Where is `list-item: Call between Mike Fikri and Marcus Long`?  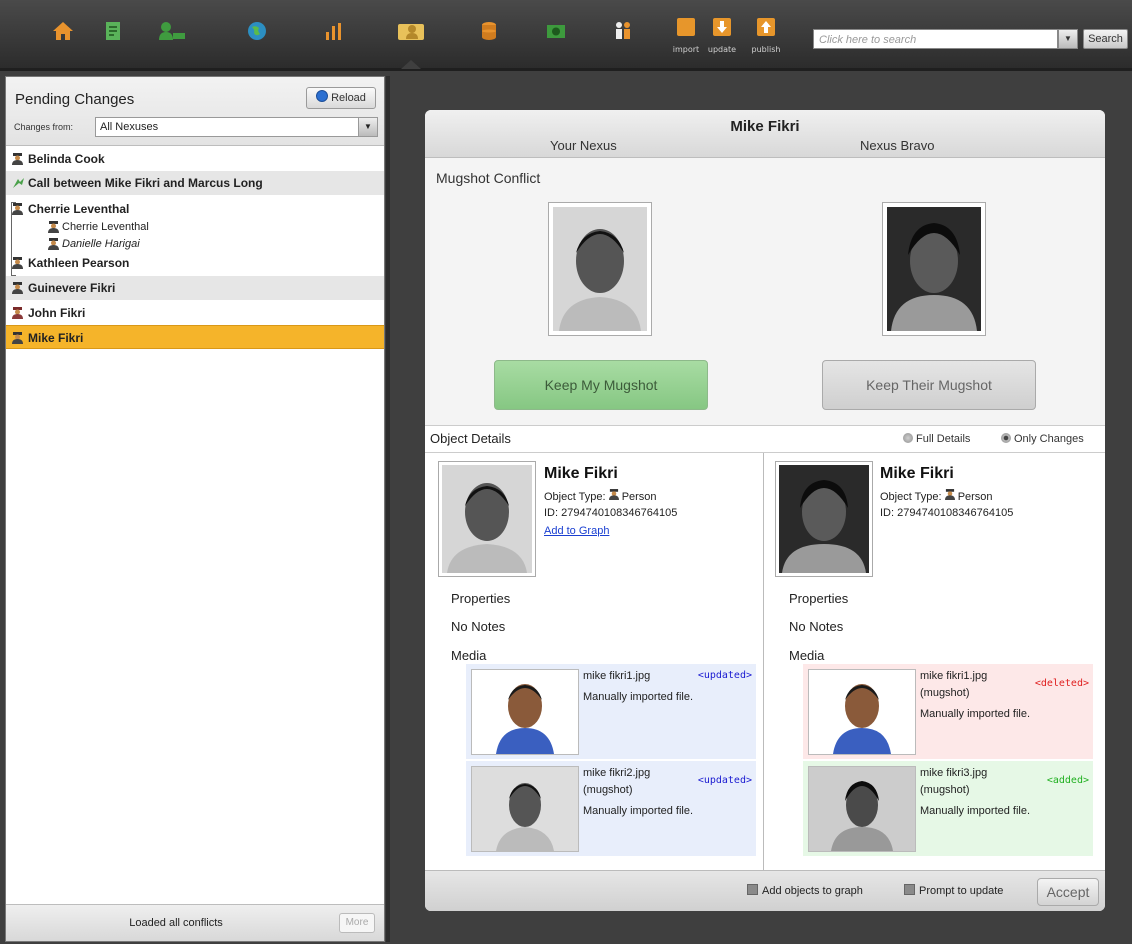
list-item: Call between Mike Fikri and Marcus Long is located at coordinates (195, 183).